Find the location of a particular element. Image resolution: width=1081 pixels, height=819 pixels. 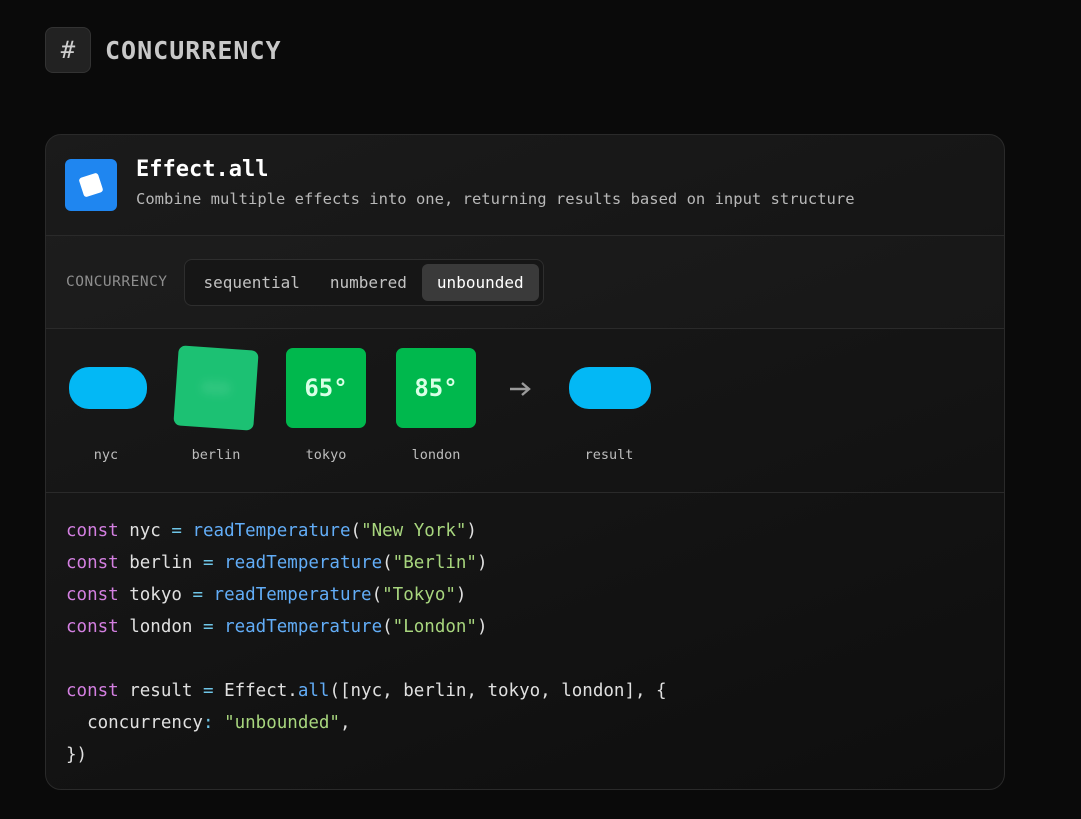

cube-icon is located at coordinates (91, 185).